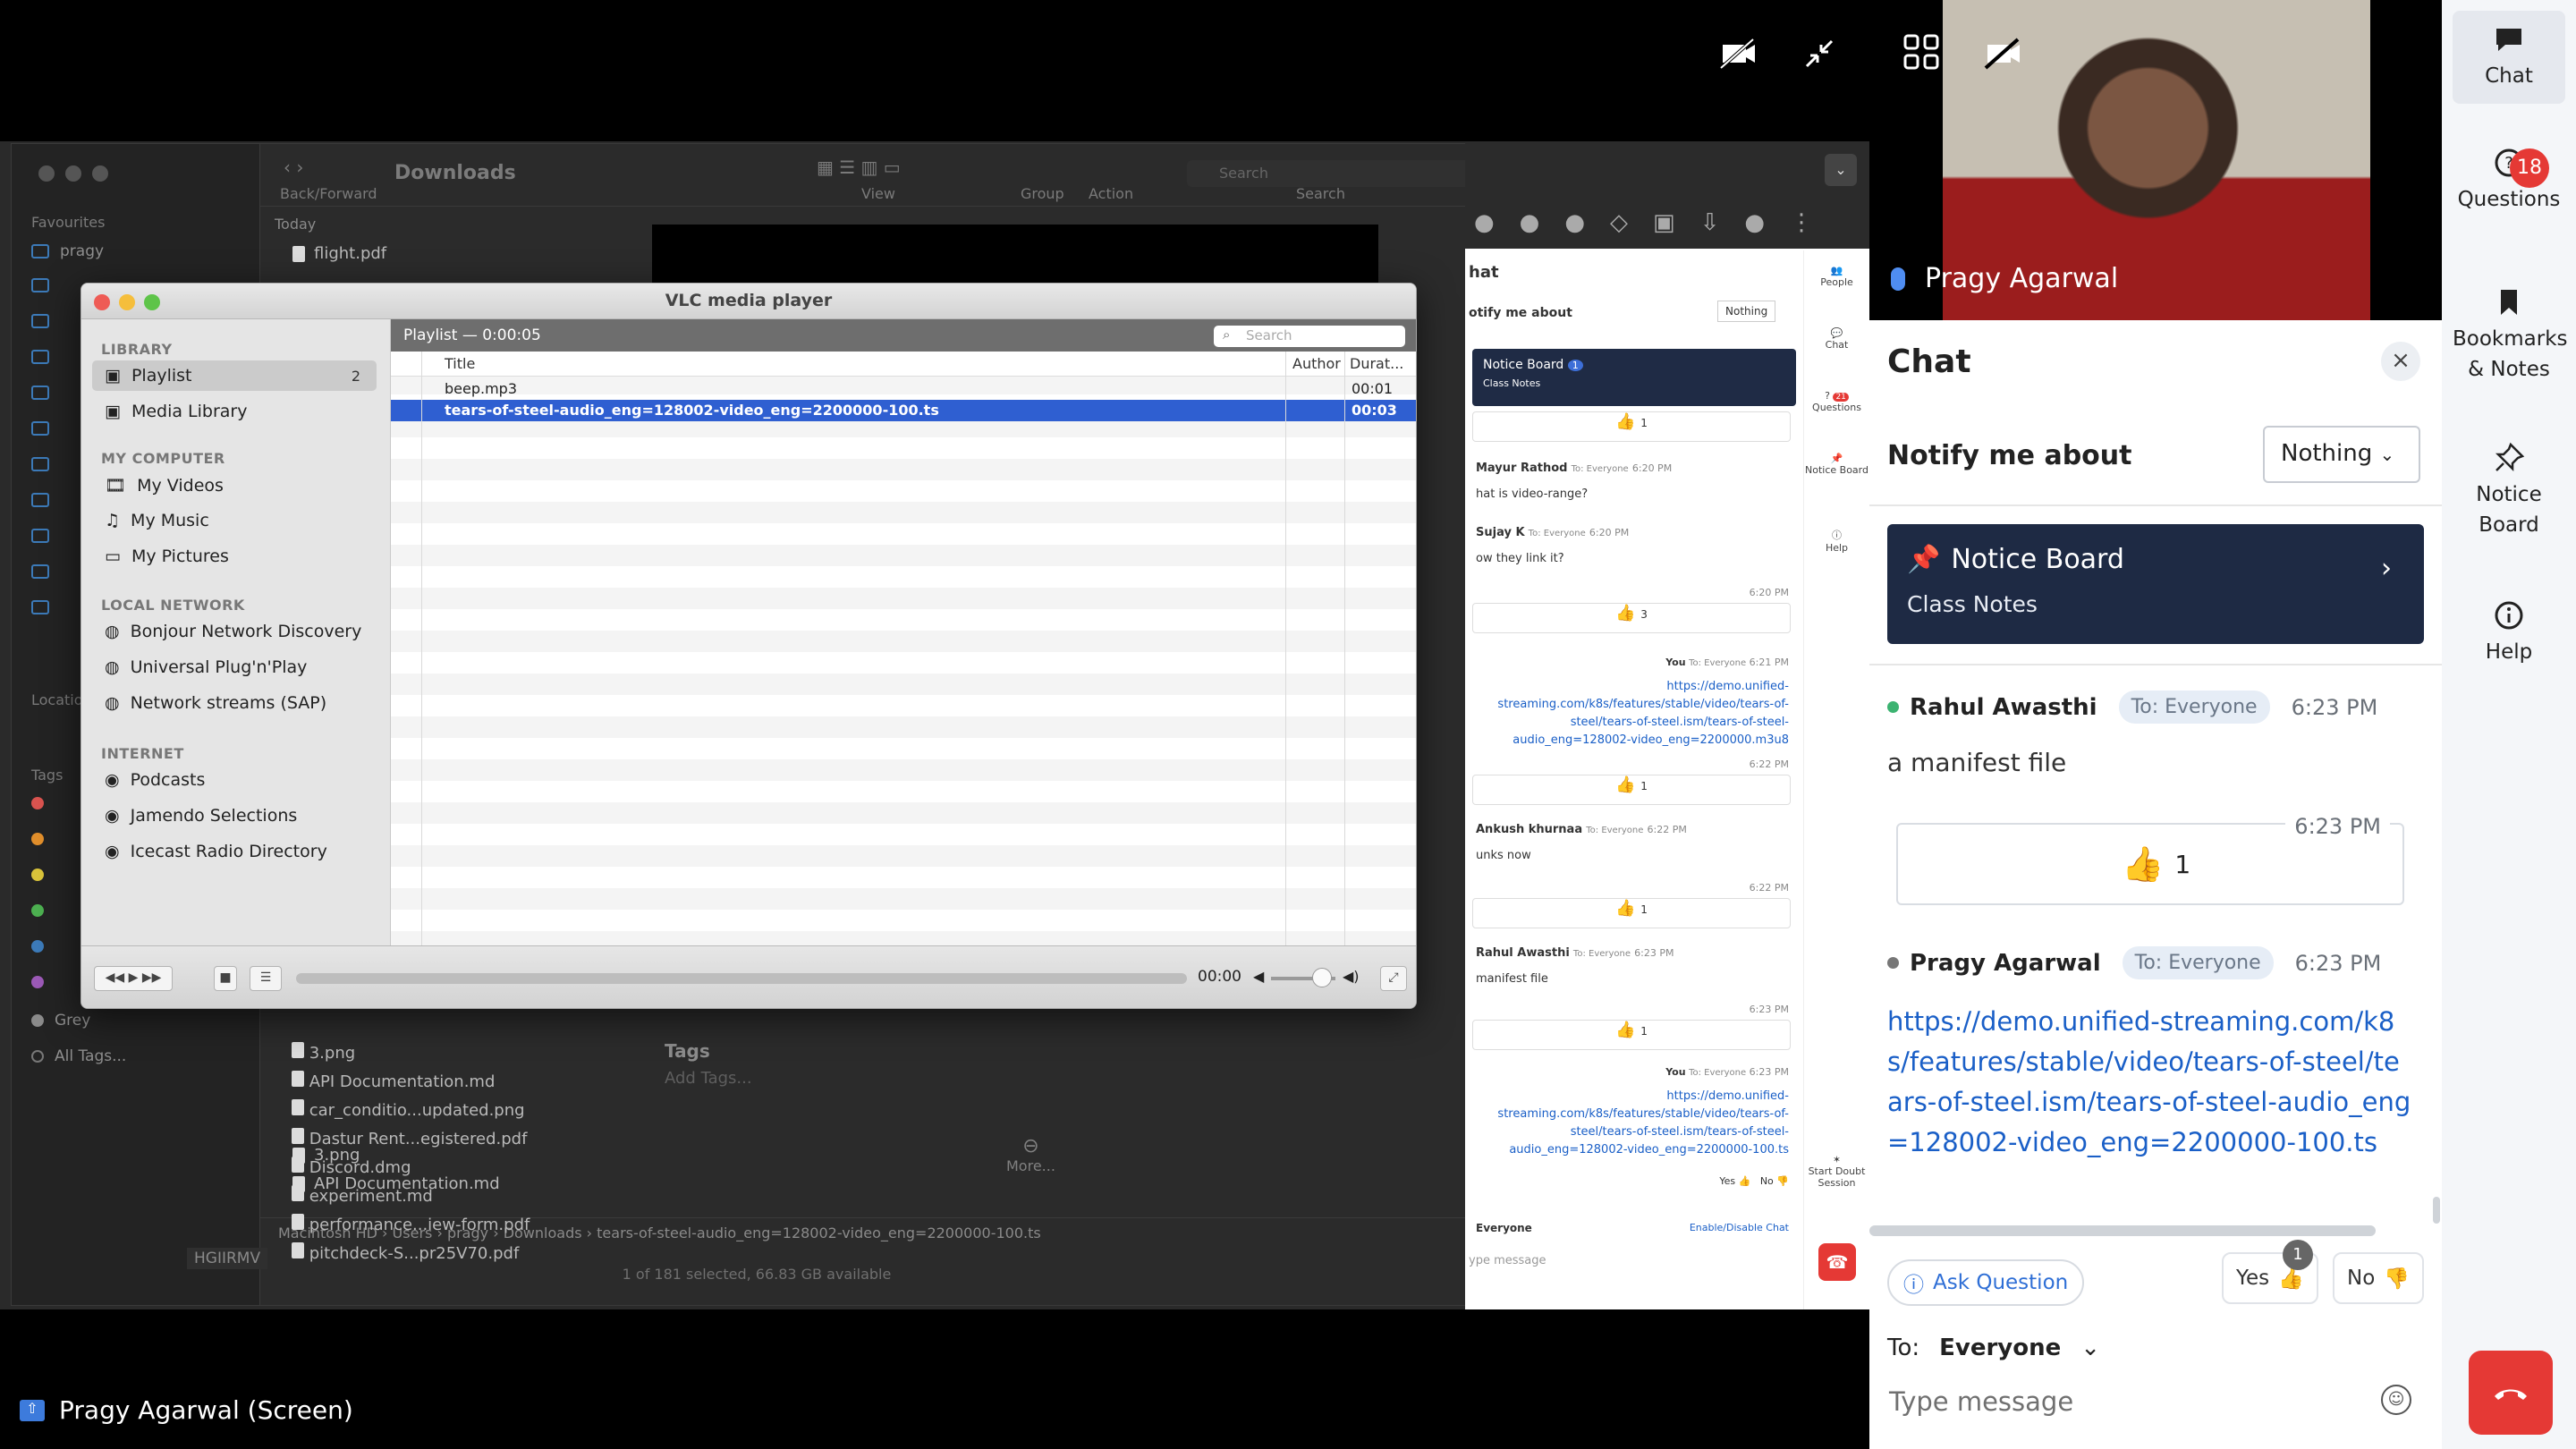  Describe the element at coordinates (2155, 584) in the screenshot. I see `notice-board-card: 📌 Notice Board Class Notes ›` at that location.